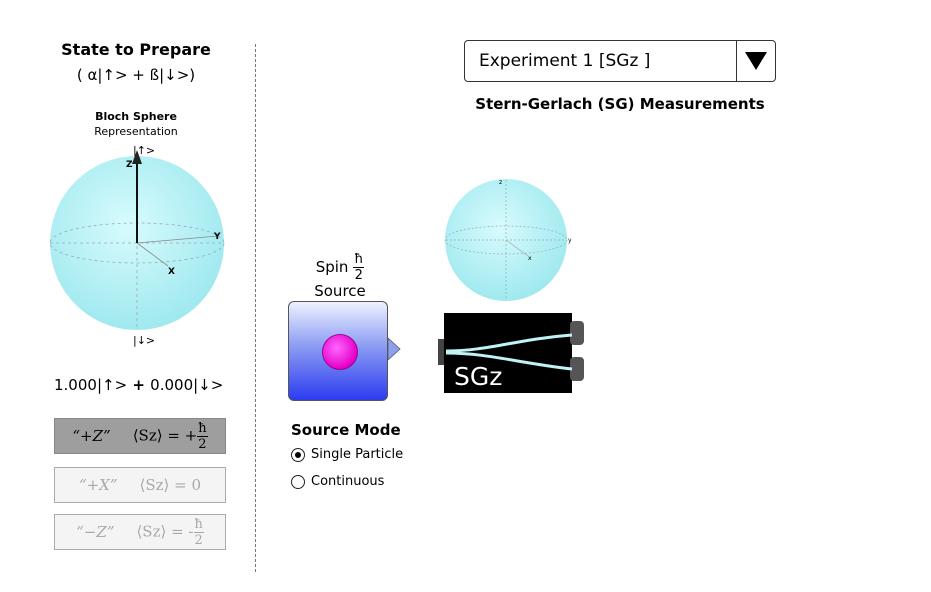 The height and width of the screenshot is (592, 931). I want to click on preset-minus-z-button: “−Z” ⟨Sz⟩ = -ħ2, so click(140, 532).